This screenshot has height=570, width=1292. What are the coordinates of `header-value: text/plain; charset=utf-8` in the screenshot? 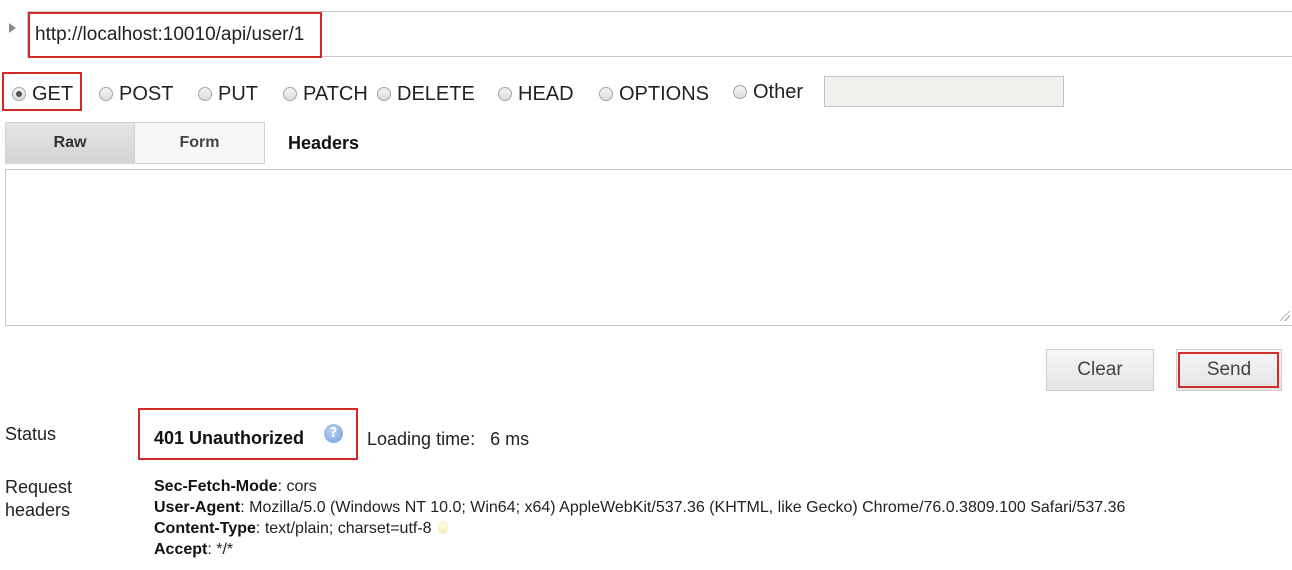 It's located at (348, 528).